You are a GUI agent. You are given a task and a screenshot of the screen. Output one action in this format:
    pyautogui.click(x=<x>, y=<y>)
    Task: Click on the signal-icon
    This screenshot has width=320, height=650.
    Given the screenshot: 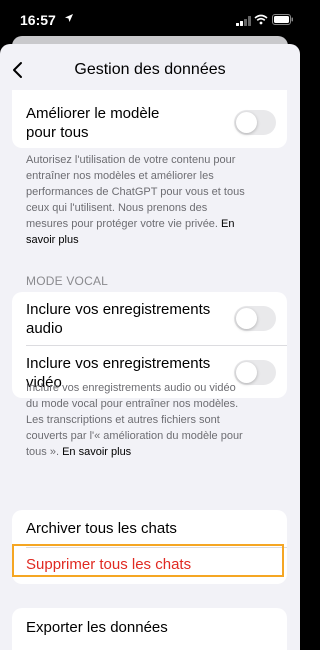 What is the action you would take?
    pyautogui.click(x=243, y=21)
    